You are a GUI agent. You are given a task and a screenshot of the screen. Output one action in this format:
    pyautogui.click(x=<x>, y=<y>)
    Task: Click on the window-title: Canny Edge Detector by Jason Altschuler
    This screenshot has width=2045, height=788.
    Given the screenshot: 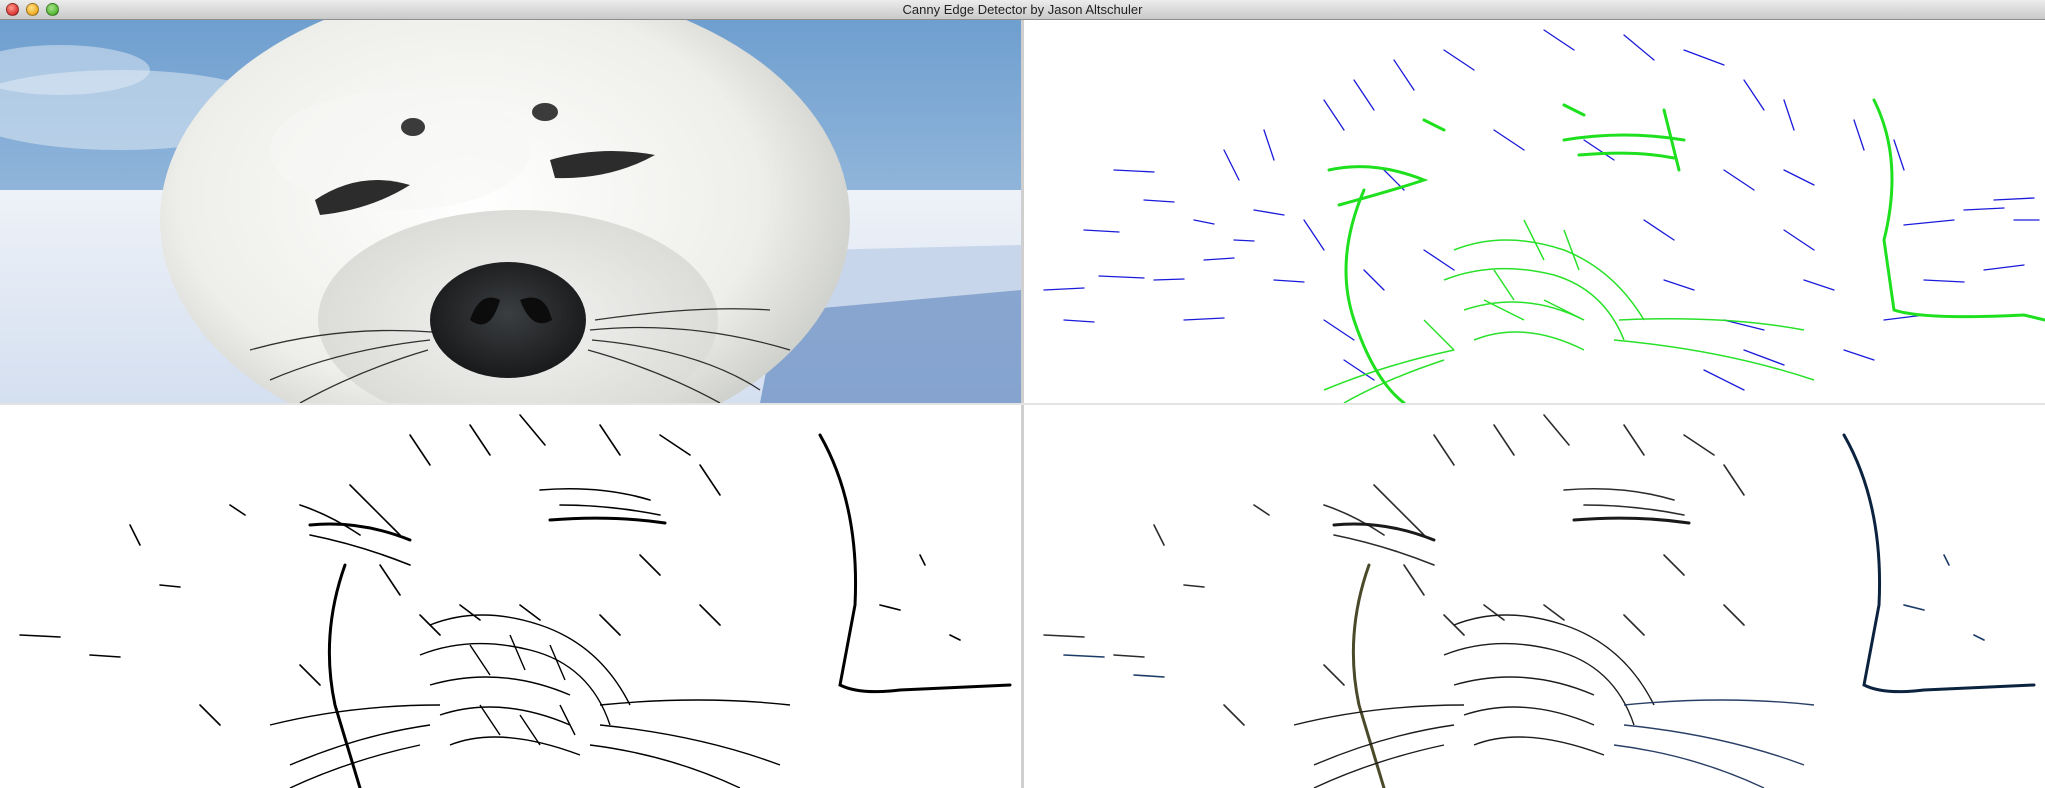 What is the action you would take?
    pyautogui.click(x=1022, y=9)
    